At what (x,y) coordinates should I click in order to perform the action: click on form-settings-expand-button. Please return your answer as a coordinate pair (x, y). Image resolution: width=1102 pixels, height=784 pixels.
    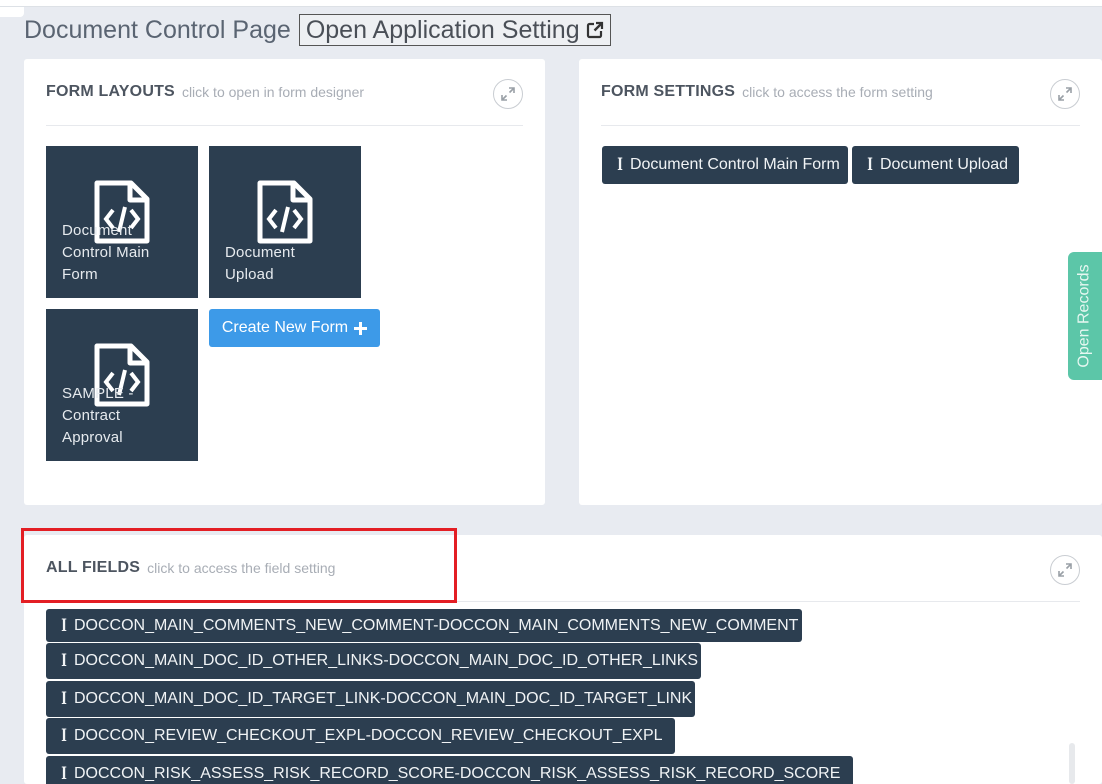
    Looking at the image, I should click on (1065, 94).